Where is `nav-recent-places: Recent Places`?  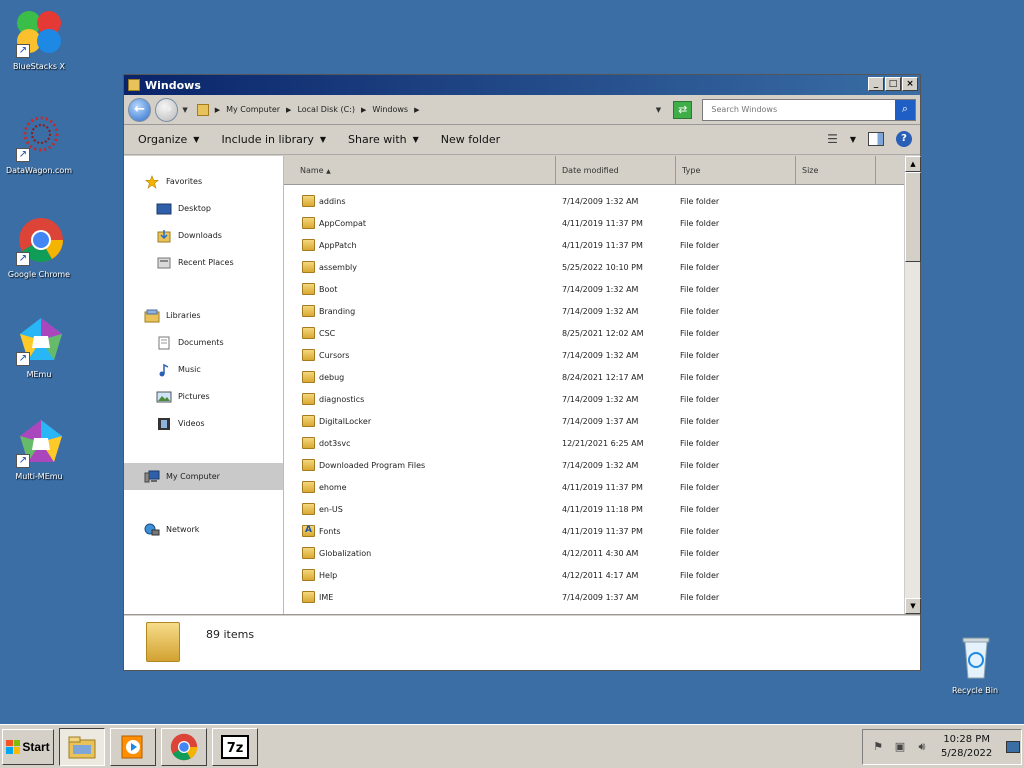 nav-recent-places: Recent Places is located at coordinates (203, 262).